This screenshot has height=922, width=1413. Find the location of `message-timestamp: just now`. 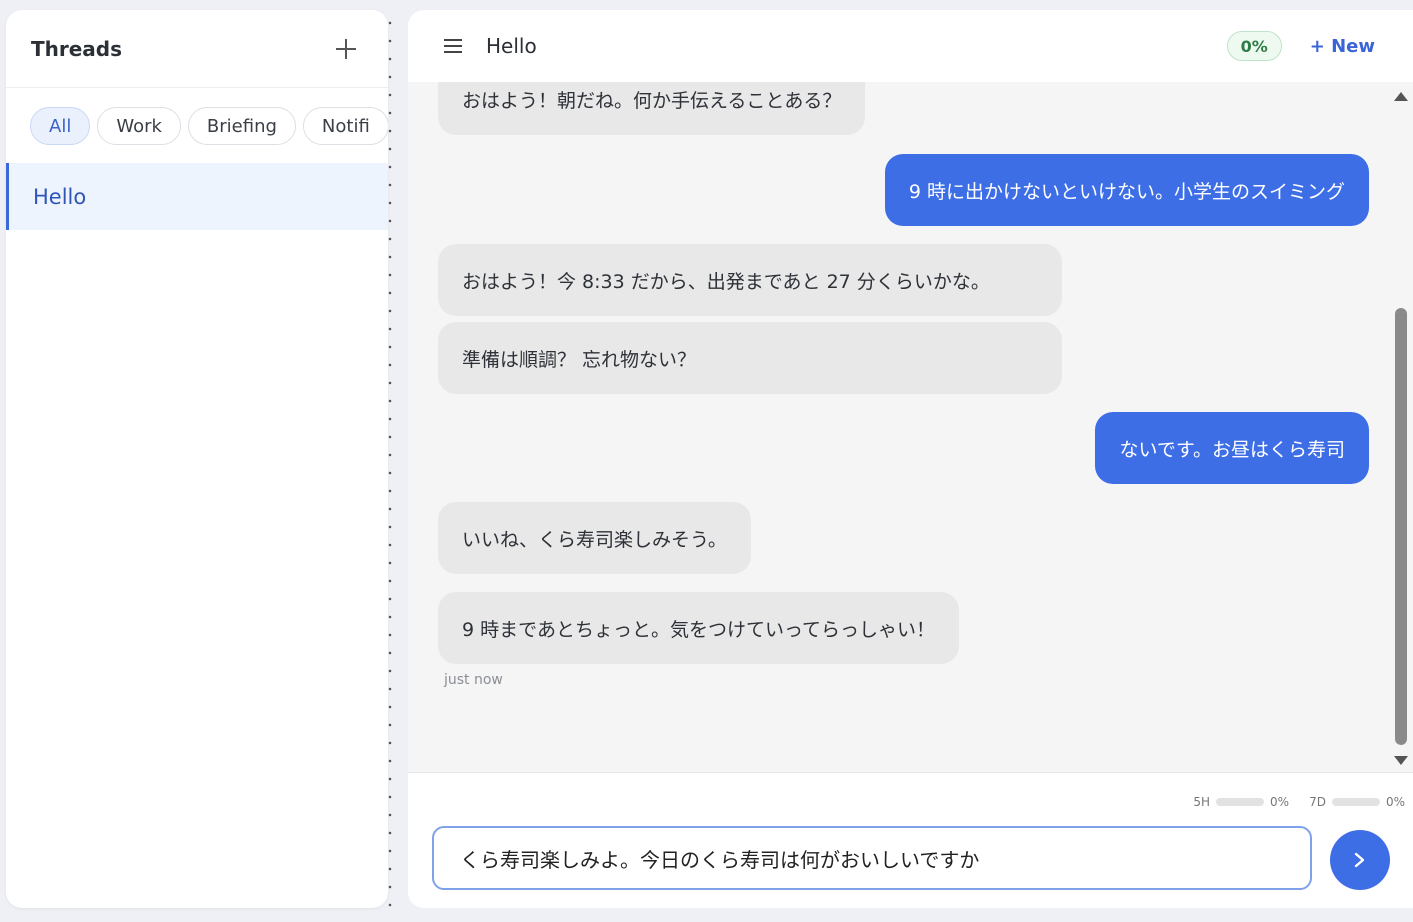

message-timestamp: just now is located at coordinates (473, 680).